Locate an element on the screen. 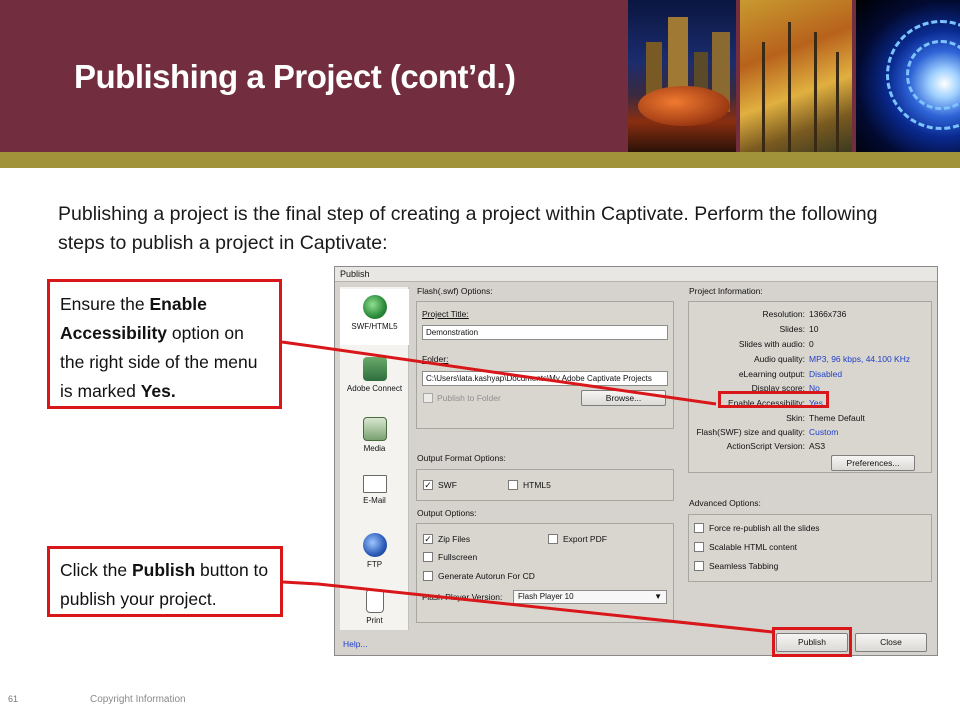  sidebar-item-label: Print is located at coordinates (374, 620).